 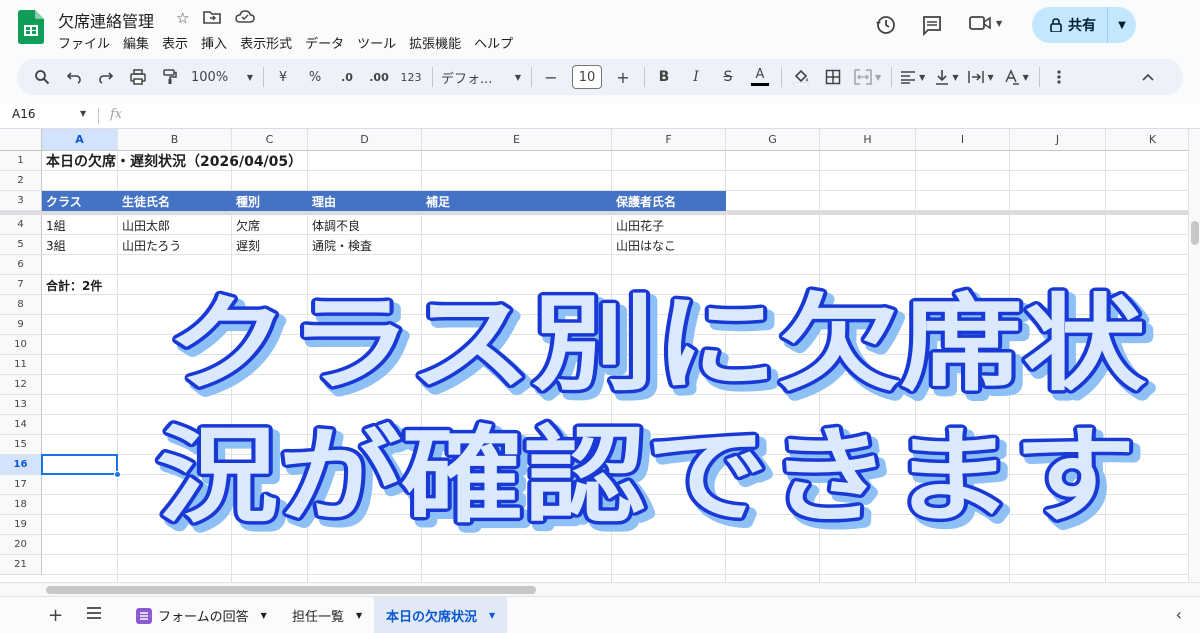 What do you see at coordinates (212, 17) in the screenshot?
I see `move-folder-icon` at bounding box center [212, 17].